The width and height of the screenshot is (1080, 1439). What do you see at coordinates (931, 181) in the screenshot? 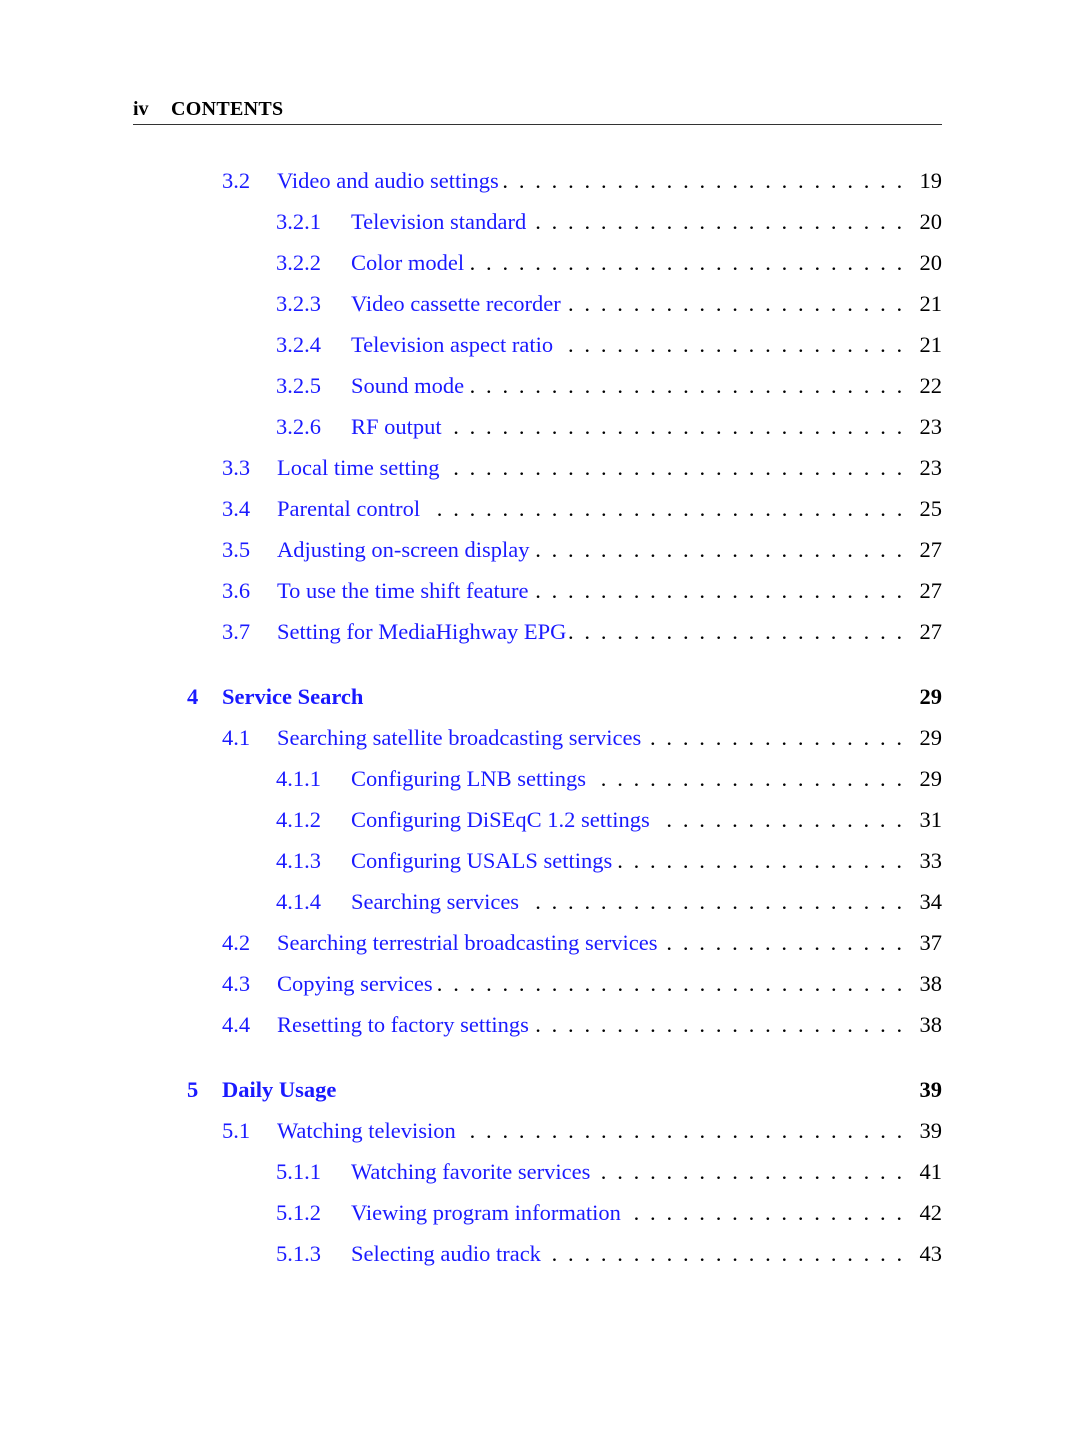
I see `toc-entry-page: 19` at bounding box center [931, 181].